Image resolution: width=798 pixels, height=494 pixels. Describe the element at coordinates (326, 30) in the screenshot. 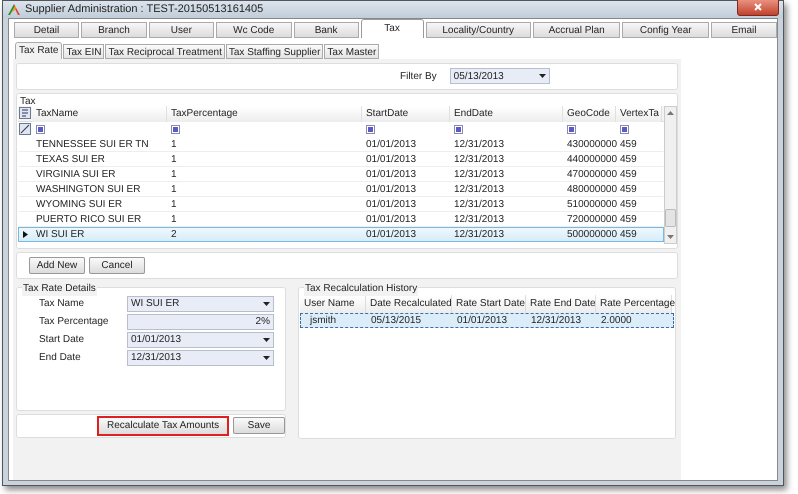

I see `tab: Bank` at that location.